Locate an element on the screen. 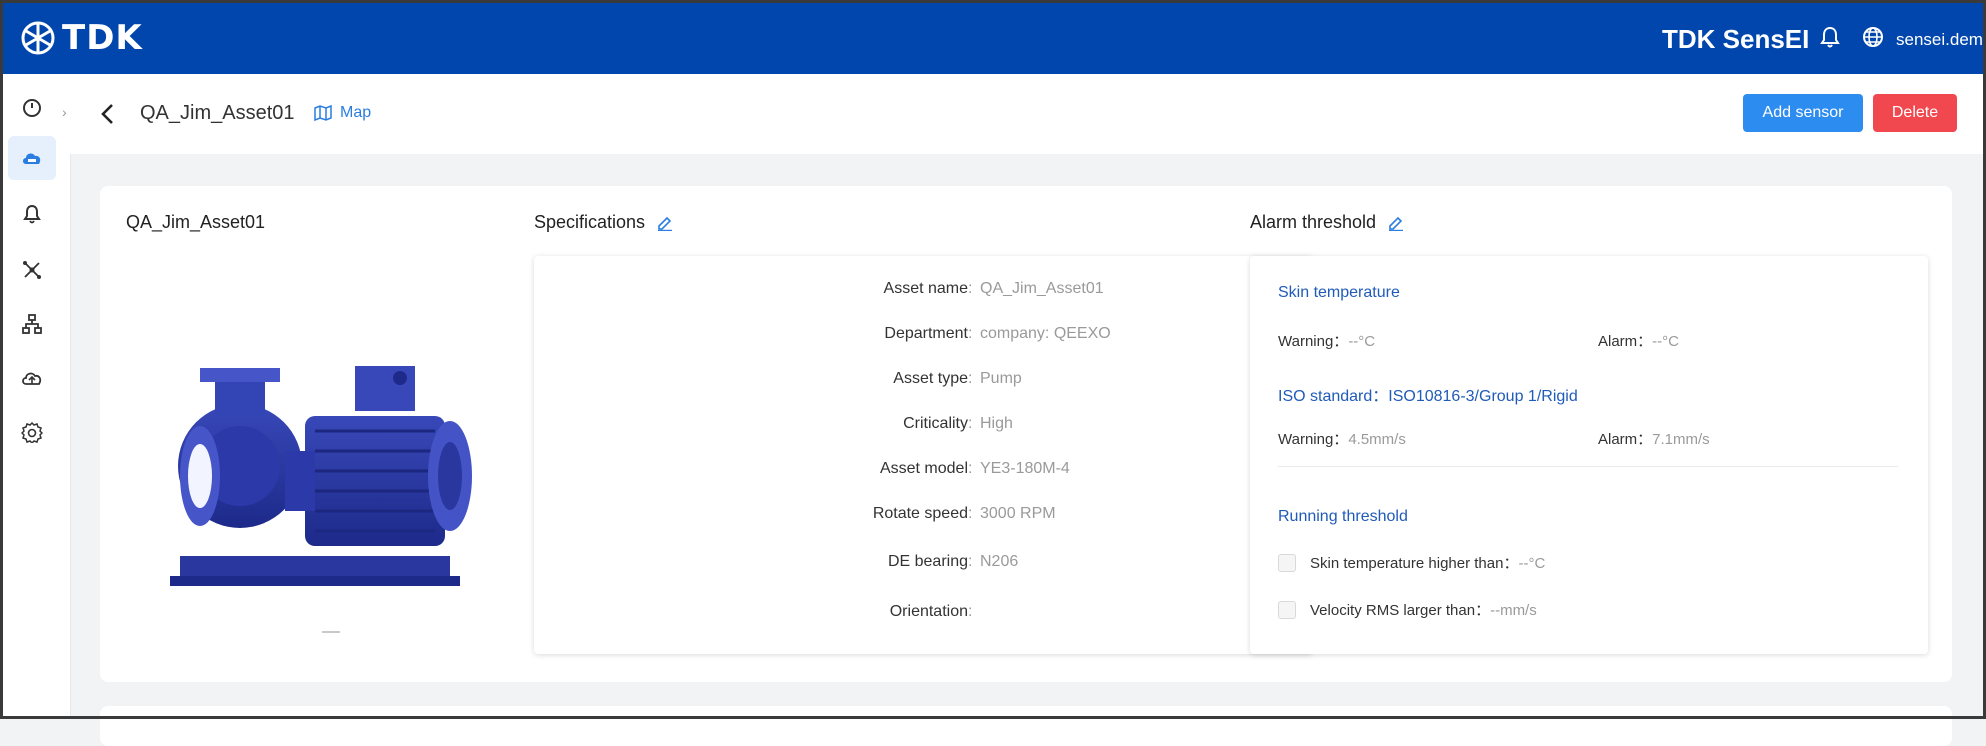  spec-value: QA_Jim_Asset01 is located at coordinates (1042, 288).